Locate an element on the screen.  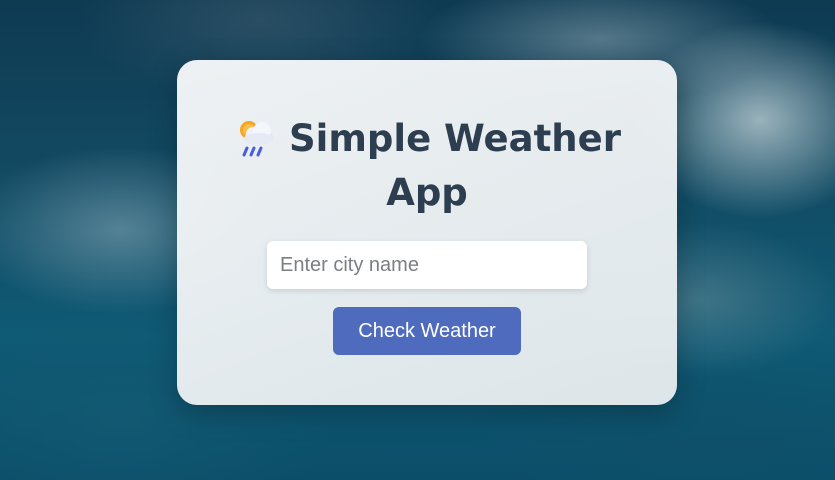
sun-behind-rain-cloud-icon is located at coordinates (256, 137).